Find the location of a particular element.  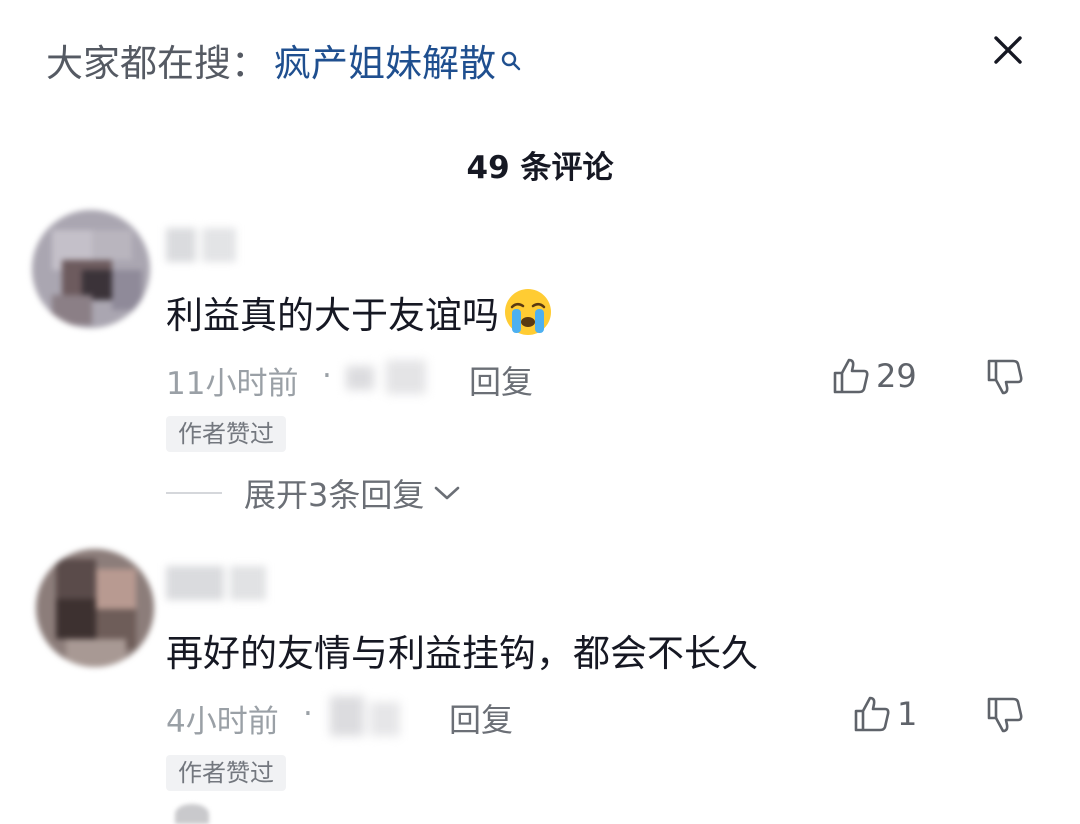

expand-divider-line is located at coordinates (194, 493).